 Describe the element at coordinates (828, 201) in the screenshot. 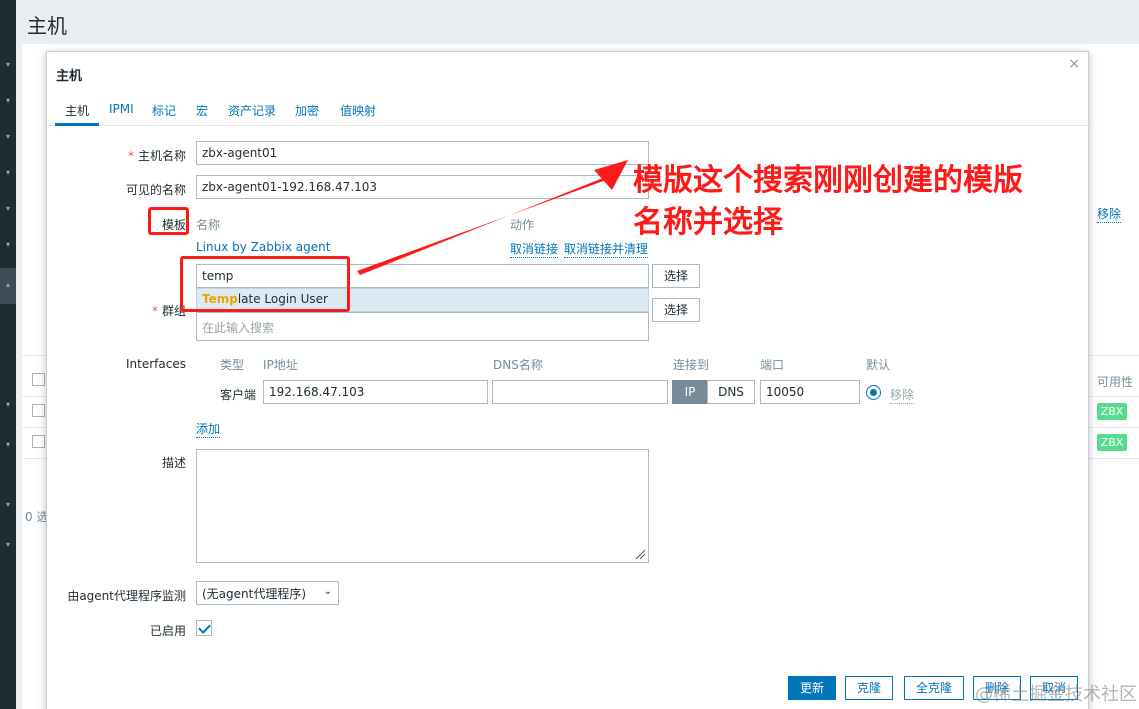

I see `annotation-text: 模版这个搜索刚刚创建的模版 名称并选择` at that location.